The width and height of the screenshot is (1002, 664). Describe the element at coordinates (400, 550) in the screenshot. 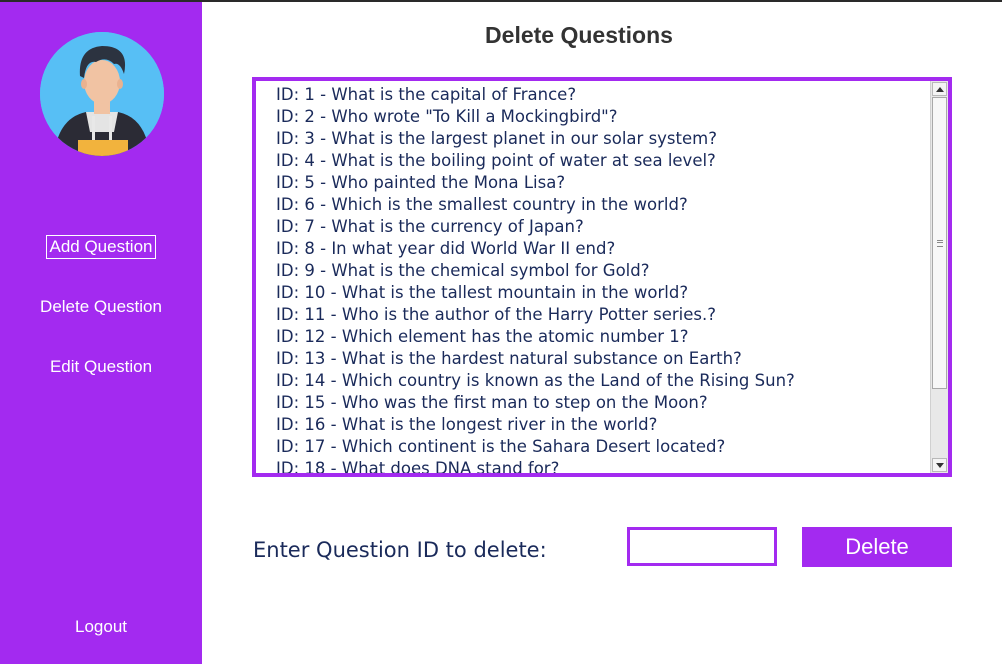

I see `delete-id-label: Enter Question ID to delete:` at that location.